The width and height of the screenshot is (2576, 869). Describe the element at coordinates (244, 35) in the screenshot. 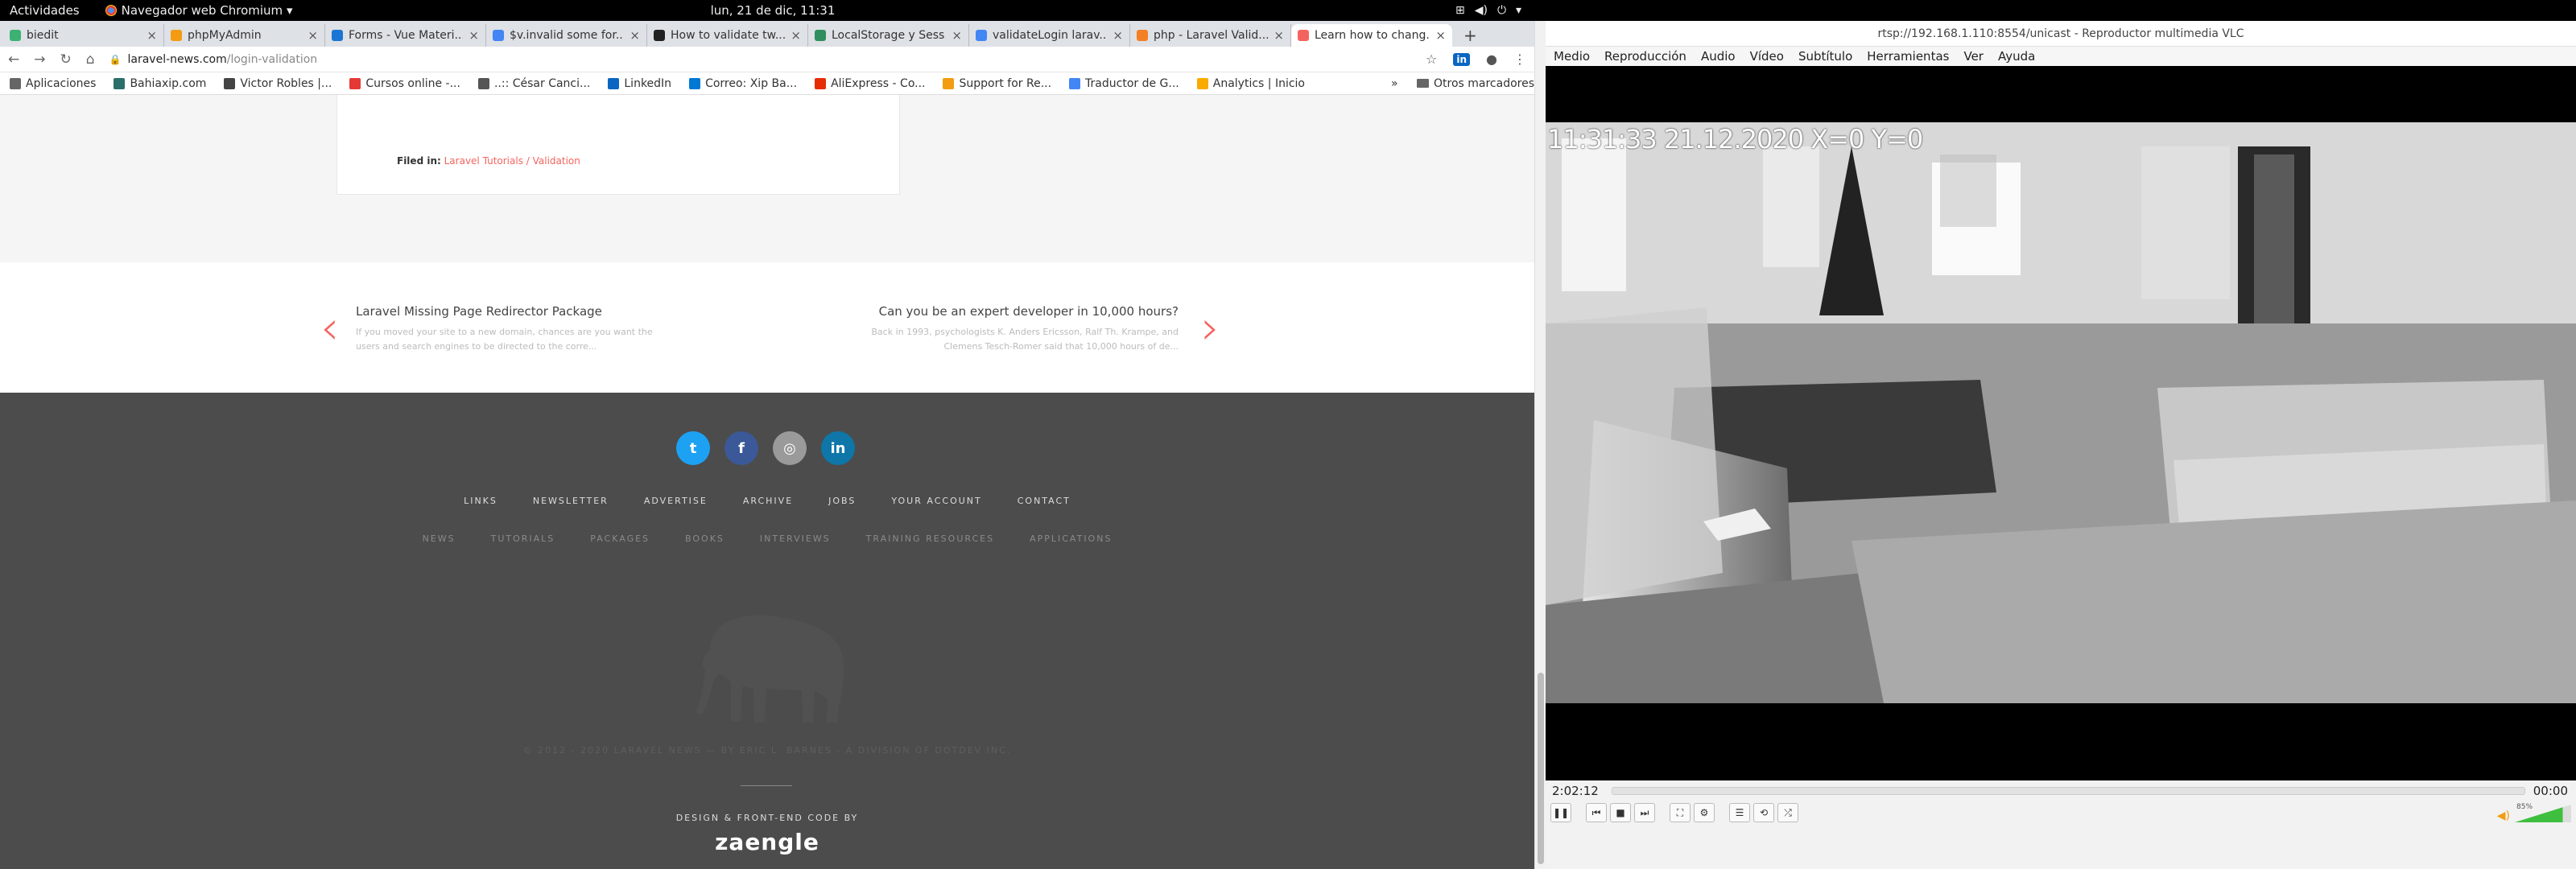

I see `tab-2: phpMyAdmin ×` at that location.